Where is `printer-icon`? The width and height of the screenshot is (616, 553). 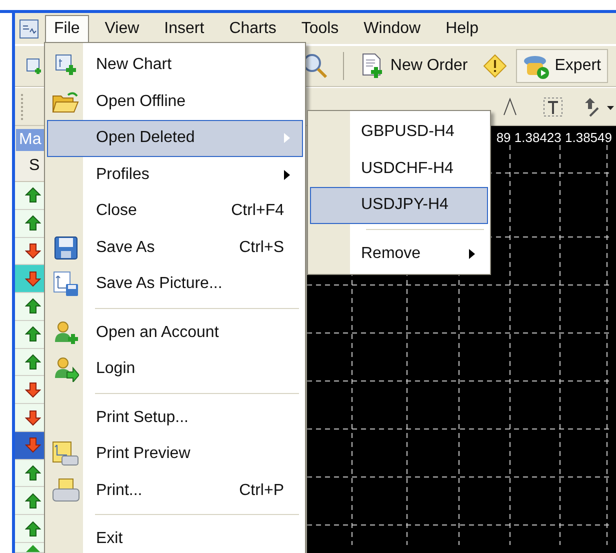 printer-icon is located at coordinates (66, 491).